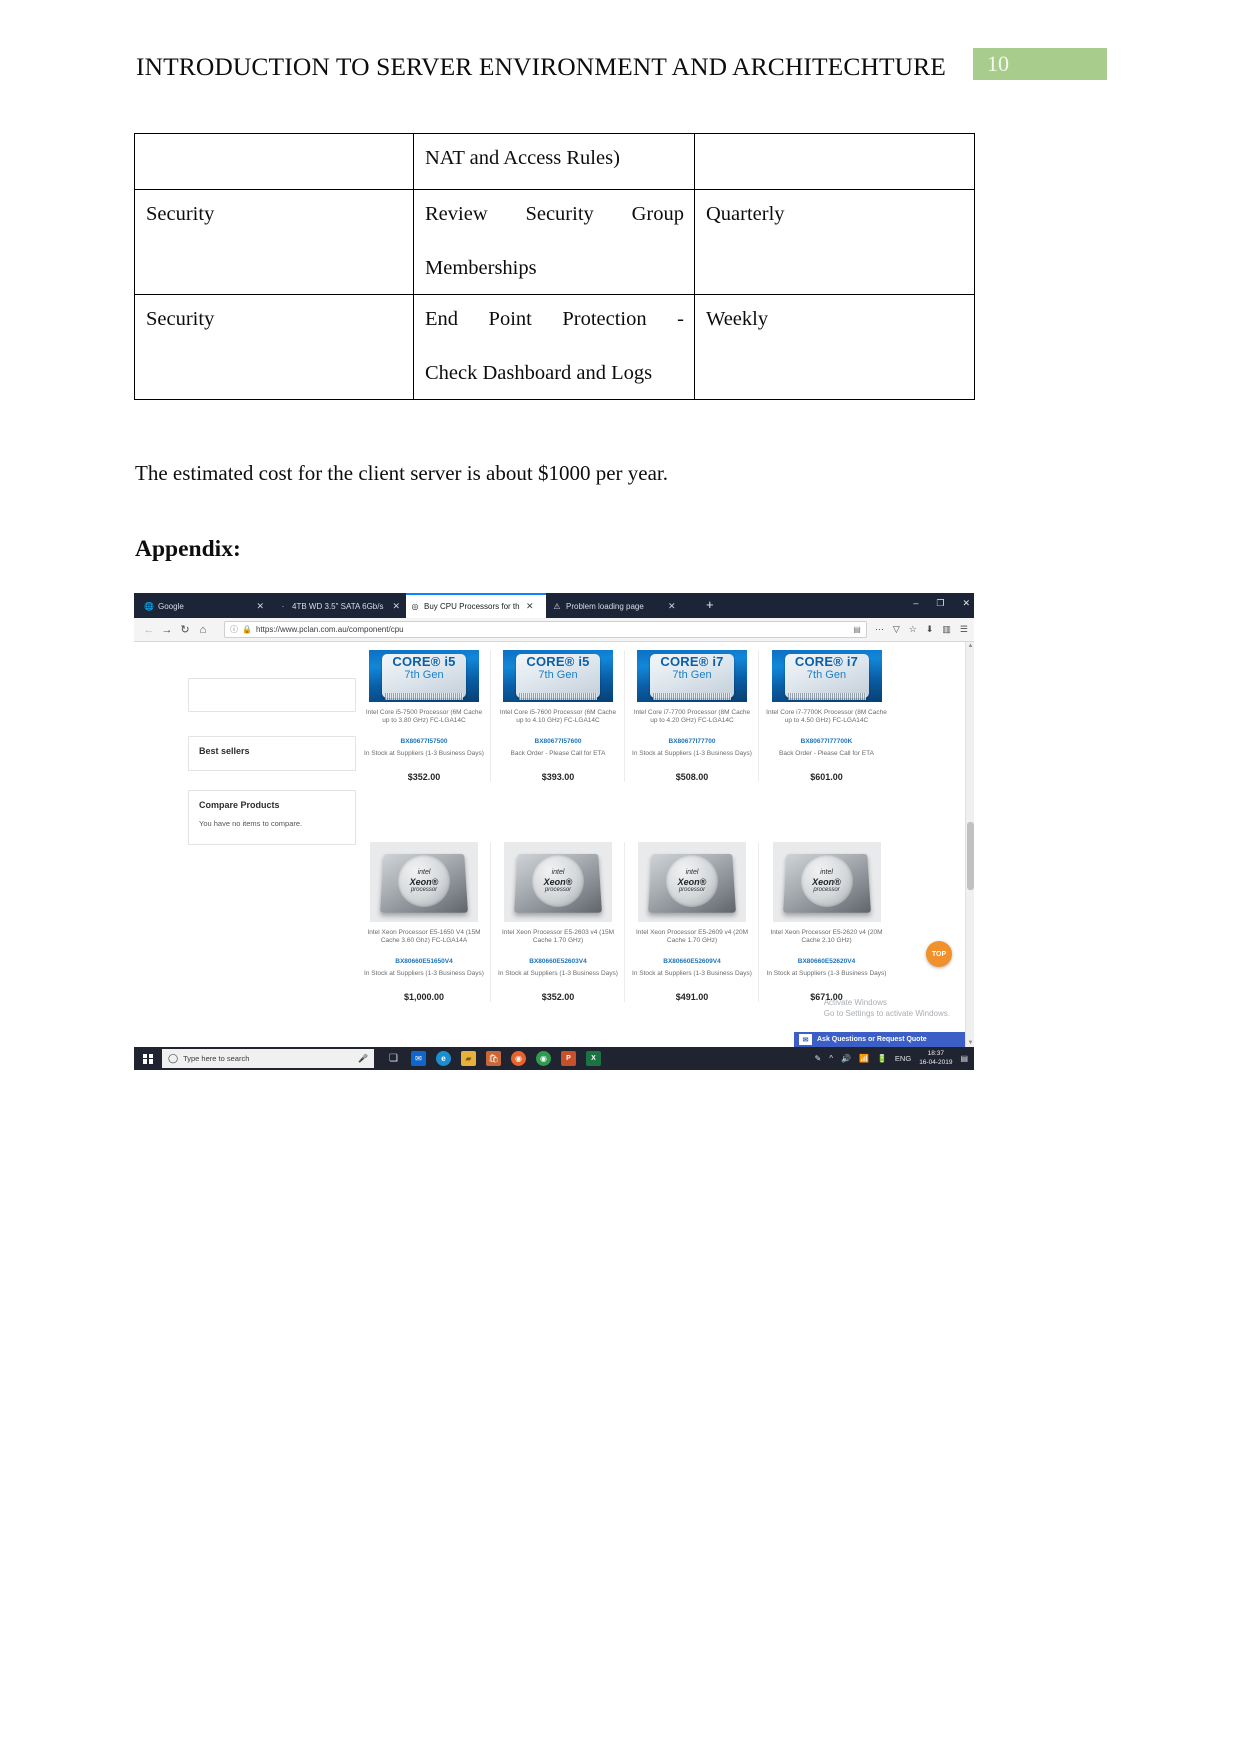  Describe the element at coordinates (826, 872) in the screenshot. I see `chip-brand: intel` at that location.